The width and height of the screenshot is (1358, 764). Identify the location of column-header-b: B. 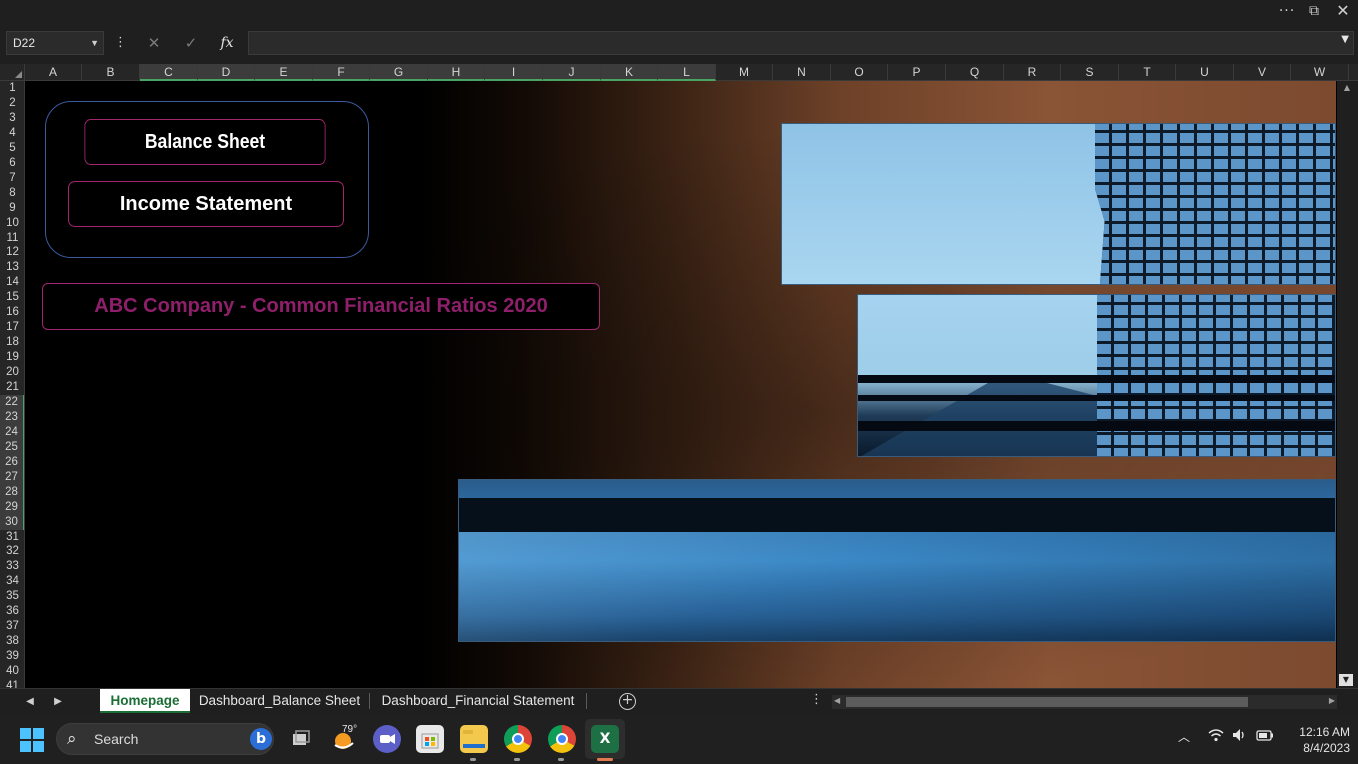
(111, 72).